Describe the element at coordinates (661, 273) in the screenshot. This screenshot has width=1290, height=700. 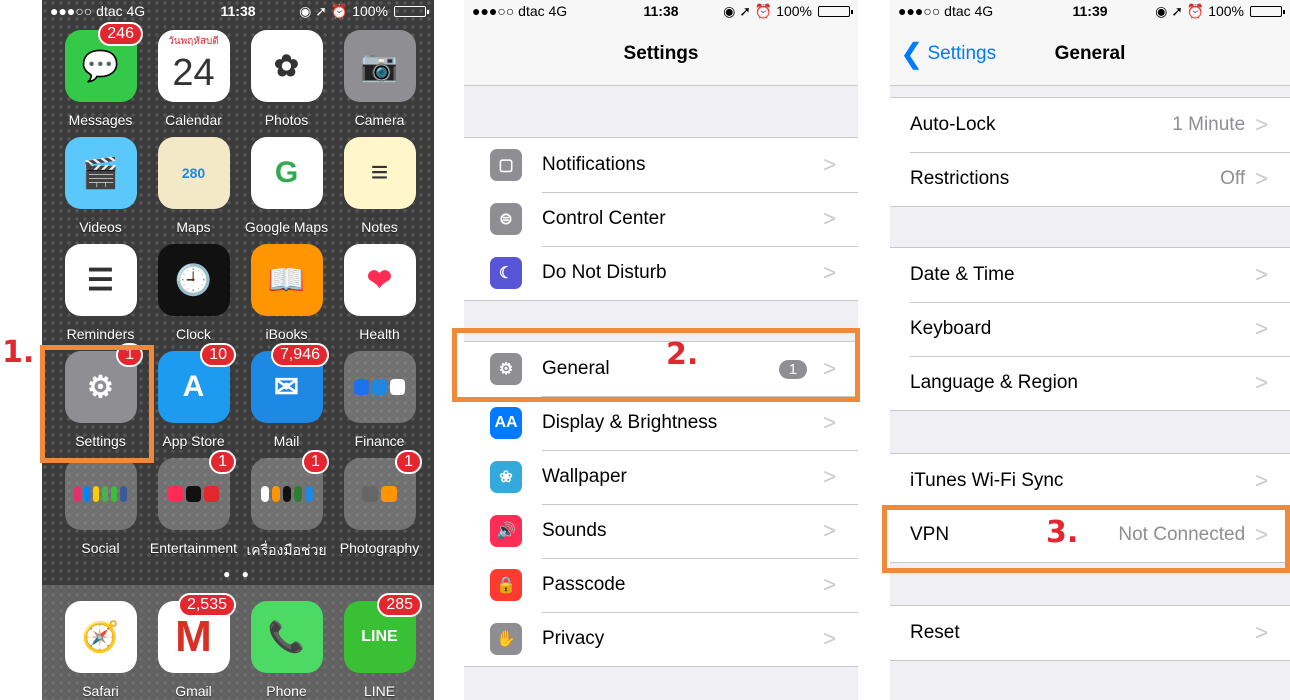
I see `settings-row-do-not-disturb: ☾ Do Not Disturb >` at that location.